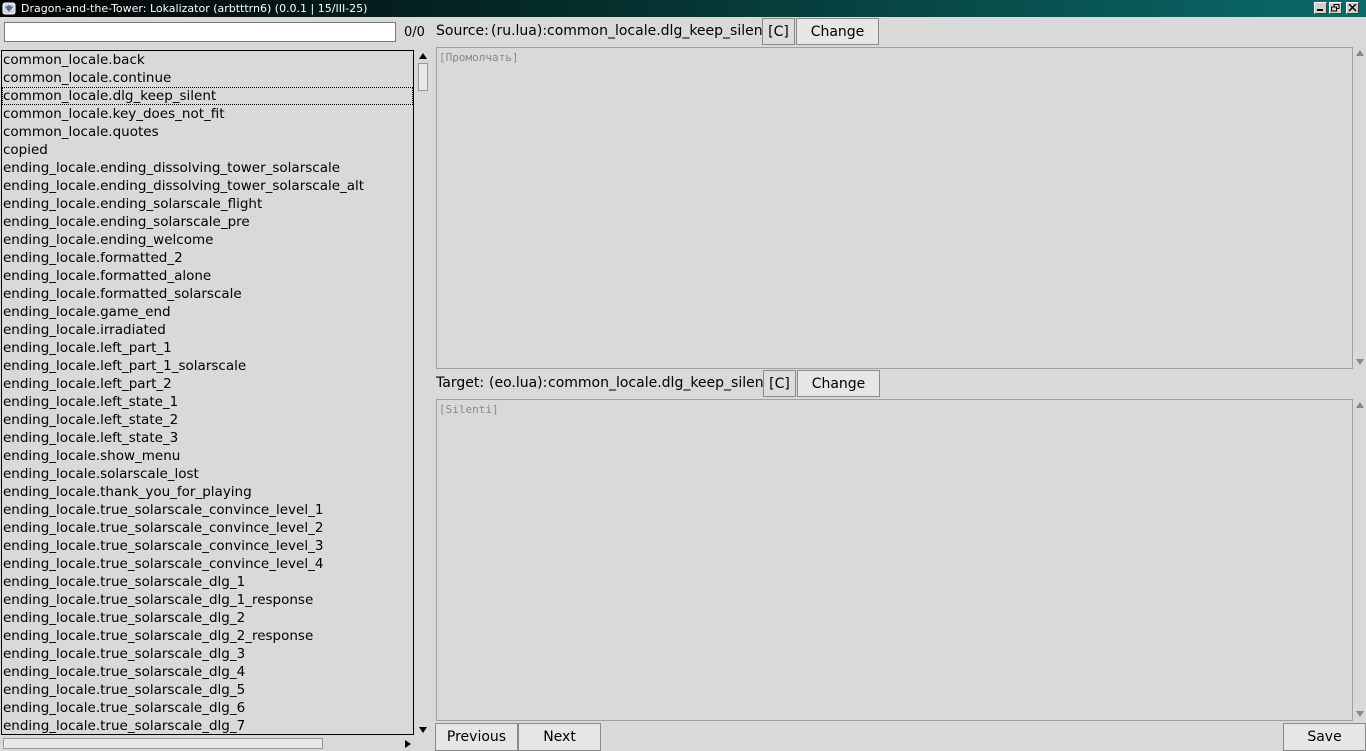  What do you see at coordinates (207, 672) in the screenshot?
I see `list-item: ending_locale.true_solarscale_dlg_4` at bounding box center [207, 672].